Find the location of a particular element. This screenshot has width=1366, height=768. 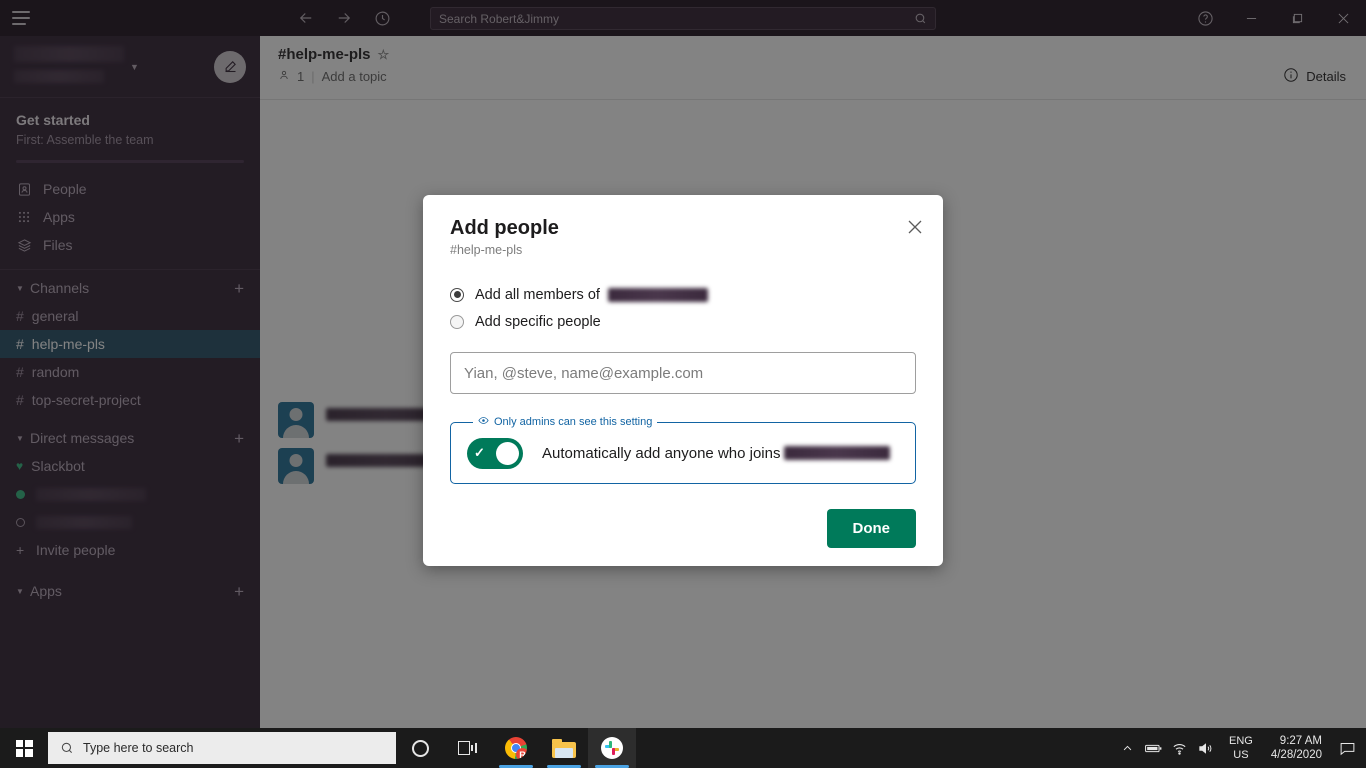

radio-label: Add all members of is located at coordinates (591, 295).